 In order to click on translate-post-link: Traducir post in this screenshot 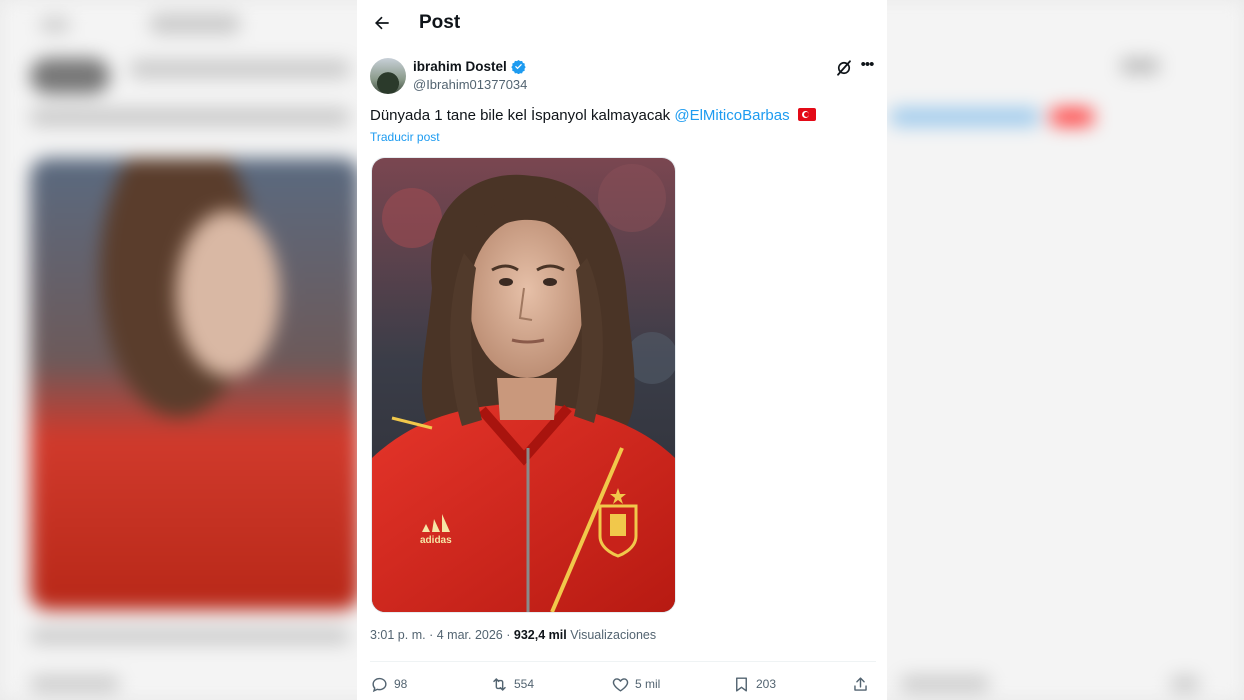, I will do `click(405, 137)`.